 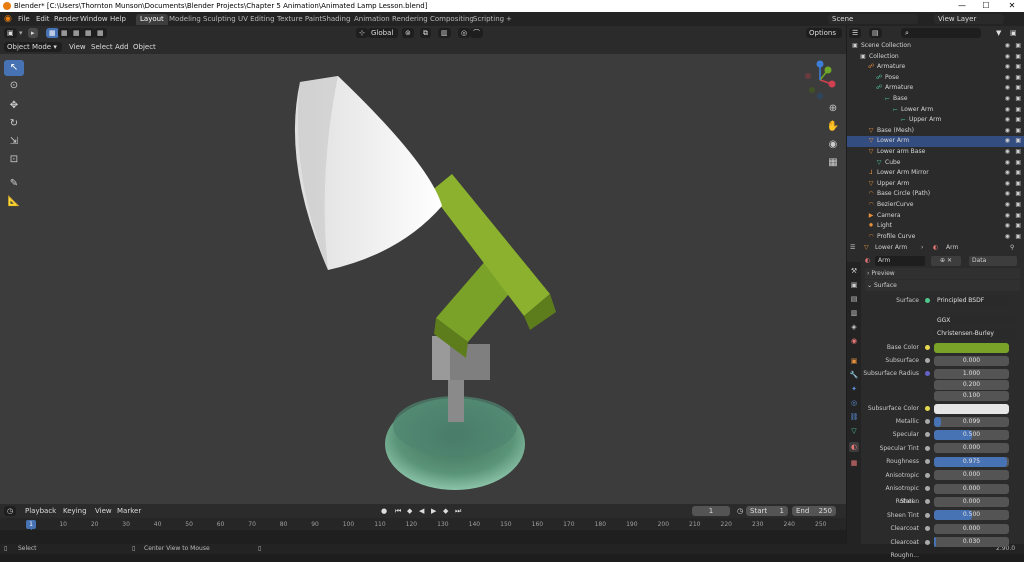 I want to click on material-browse-icon: ◐, so click(x=867, y=261).